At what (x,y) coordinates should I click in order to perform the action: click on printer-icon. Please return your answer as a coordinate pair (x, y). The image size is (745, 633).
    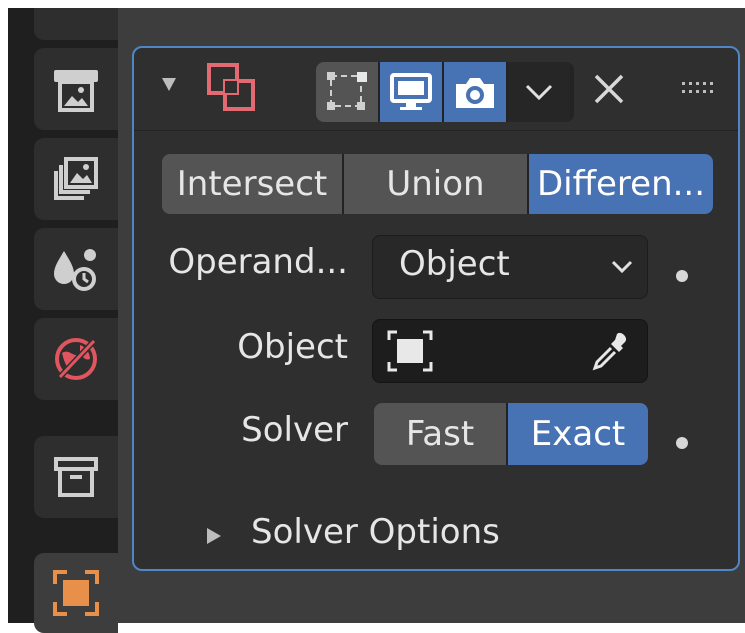
    Looking at the image, I should click on (76, 91).